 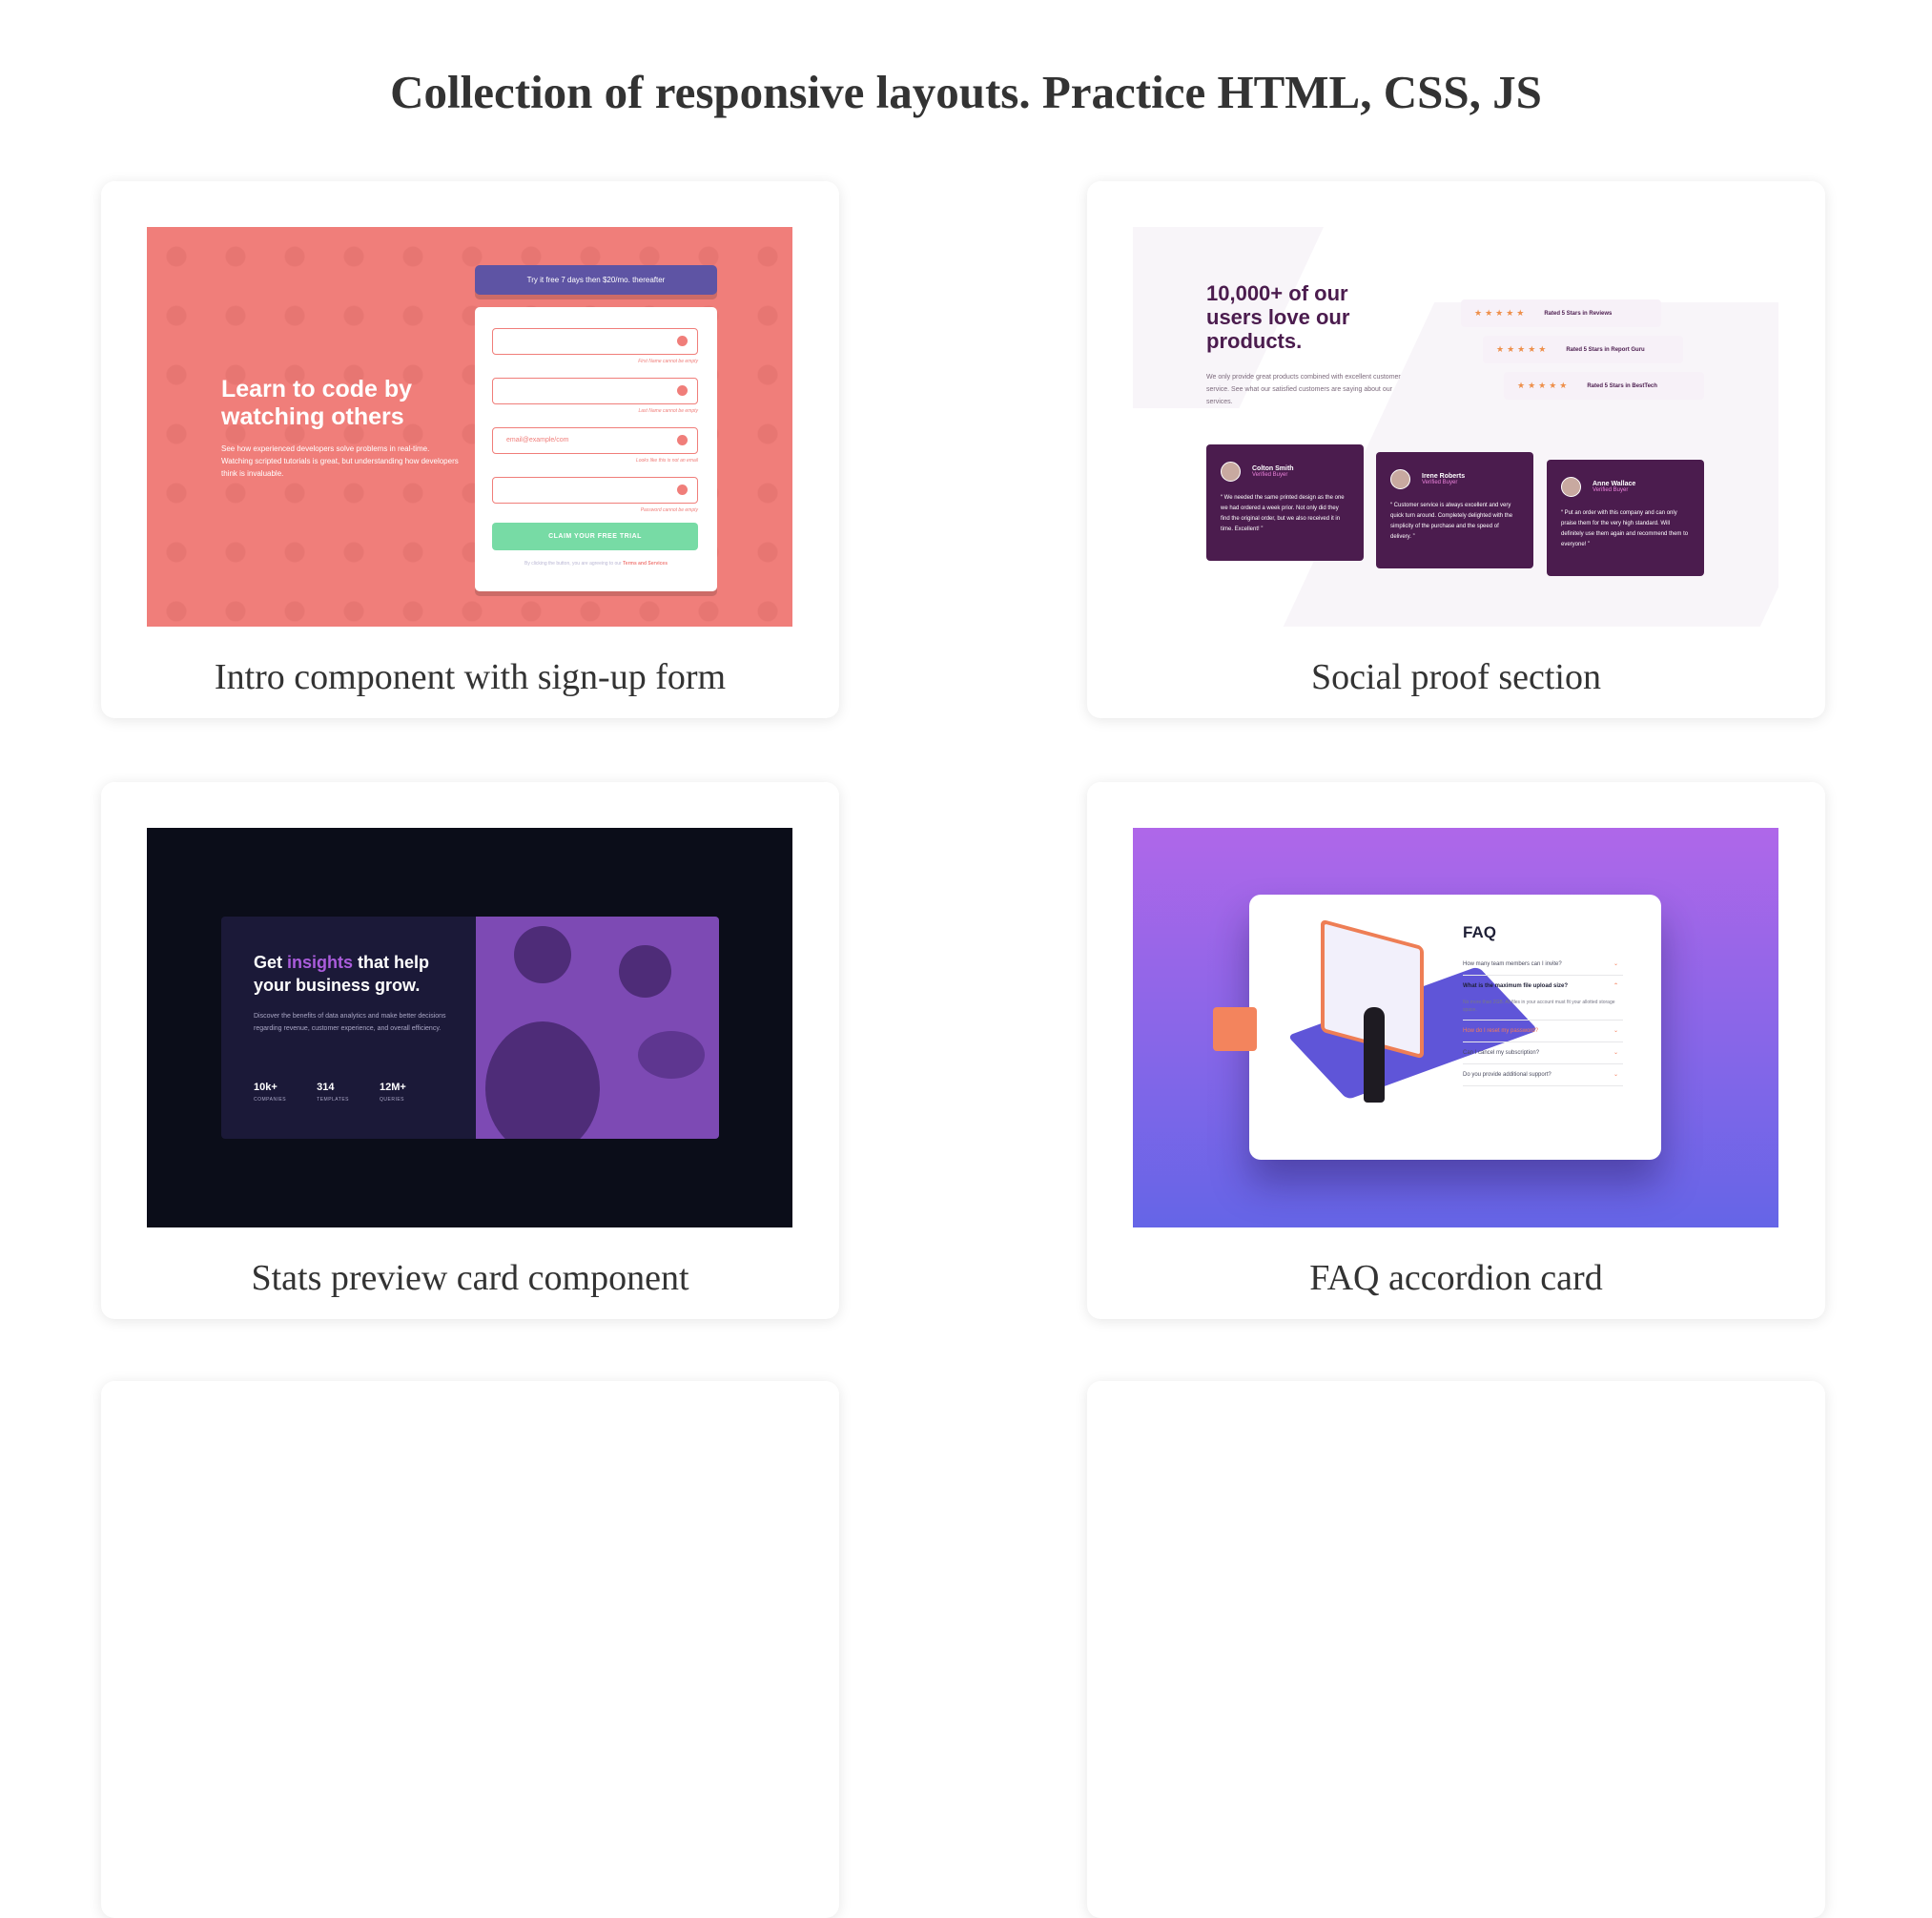 I want to click on error-text: Password cannot be empty, so click(x=669, y=510).